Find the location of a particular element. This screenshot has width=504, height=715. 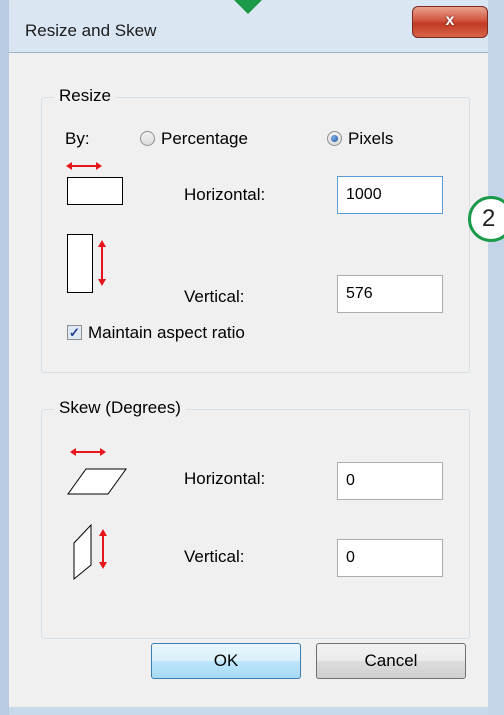

skew-group-legend: Skew (Degrees) is located at coordinates (120, 408).